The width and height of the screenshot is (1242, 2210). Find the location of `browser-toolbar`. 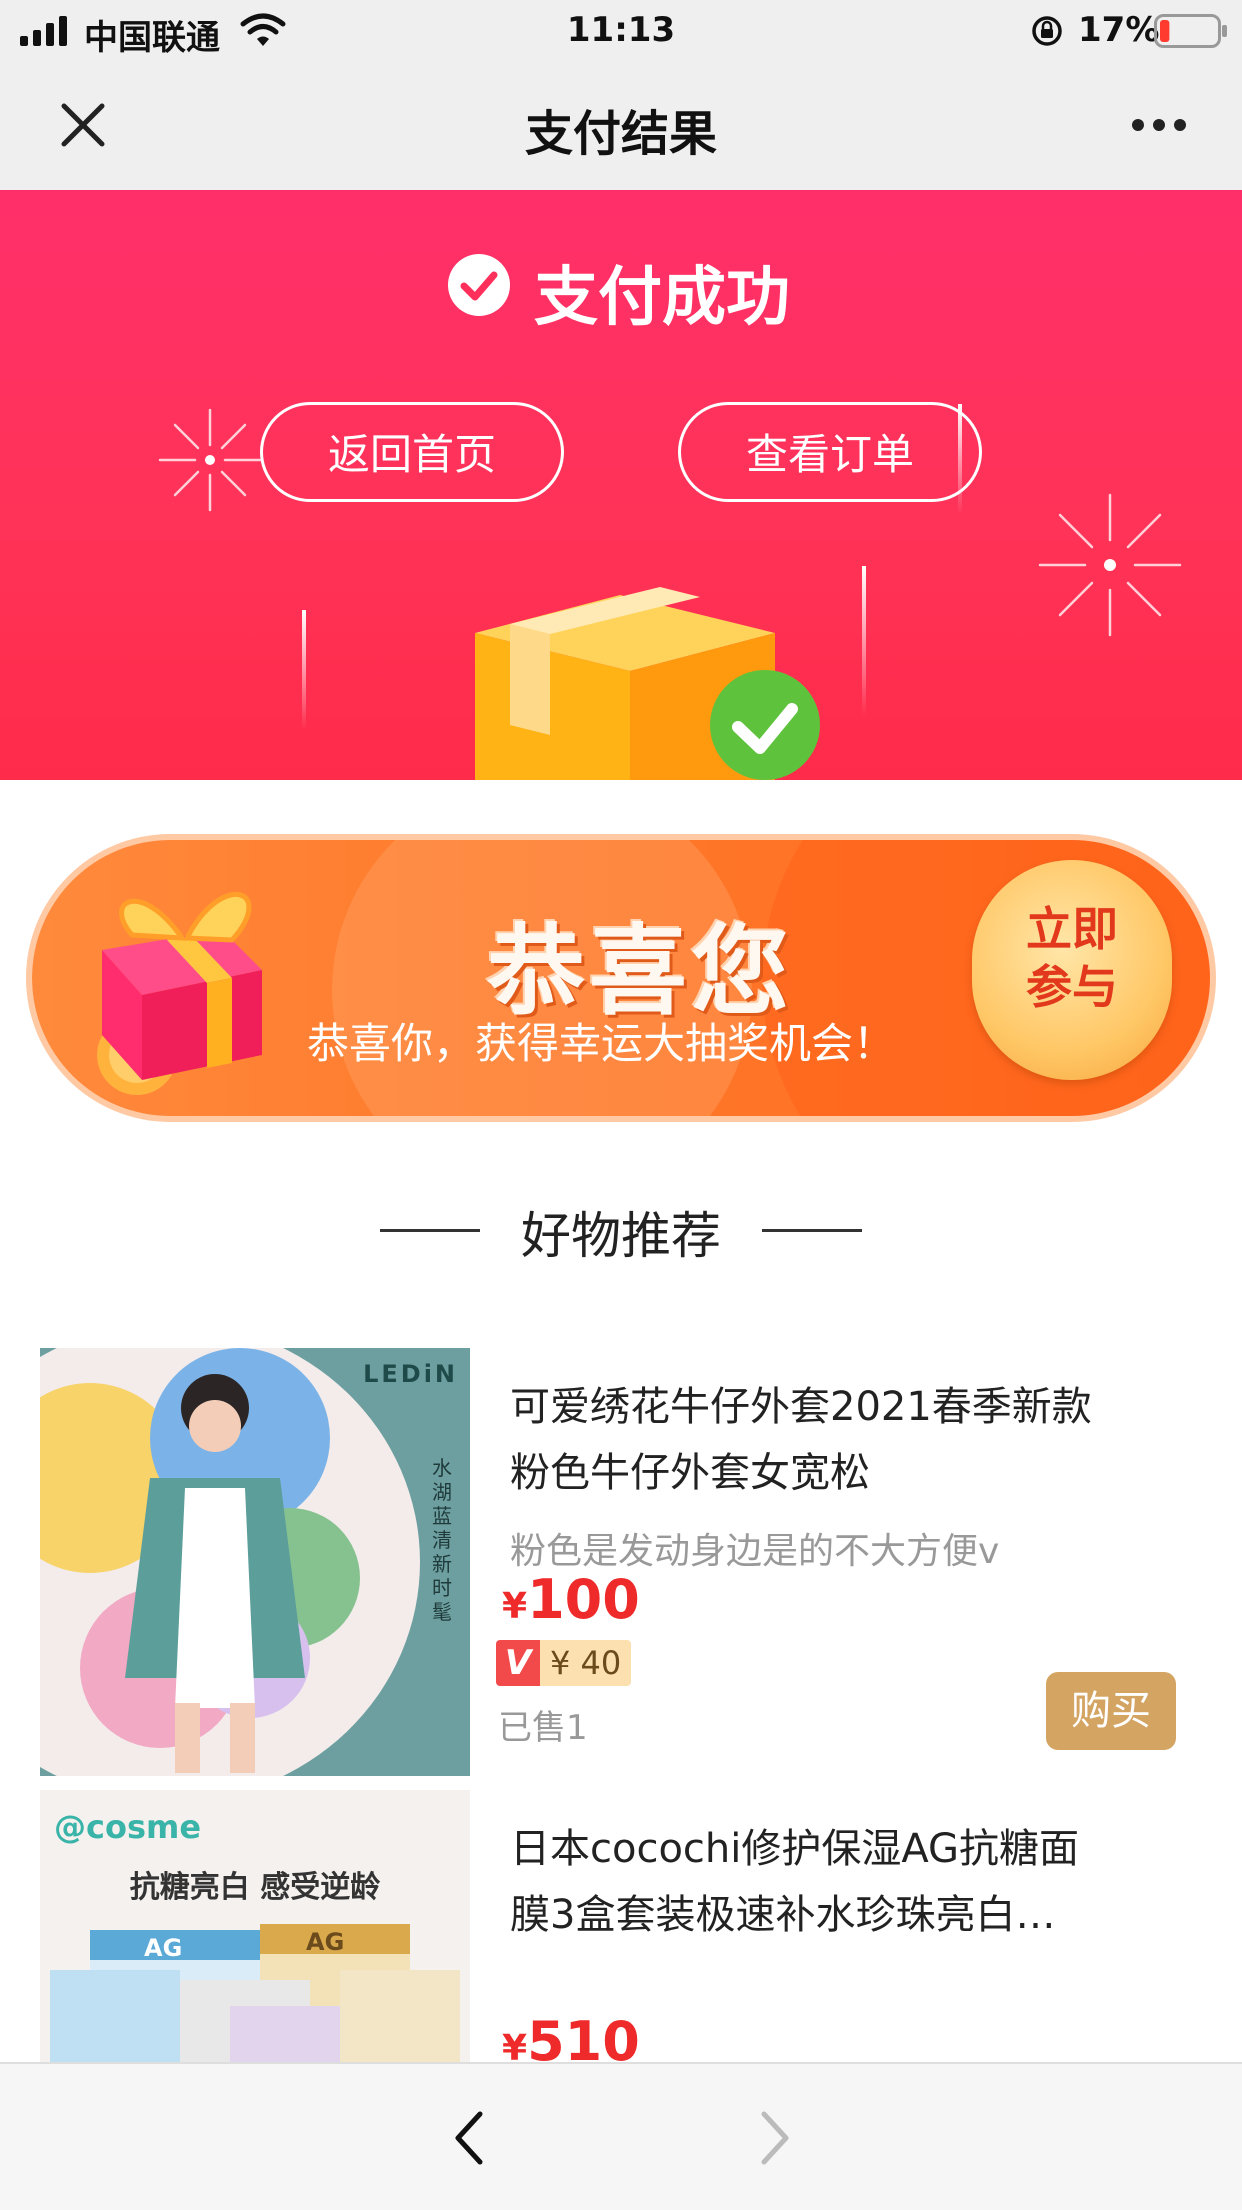

browser-toolbar is located at coordinates (621, 2136).